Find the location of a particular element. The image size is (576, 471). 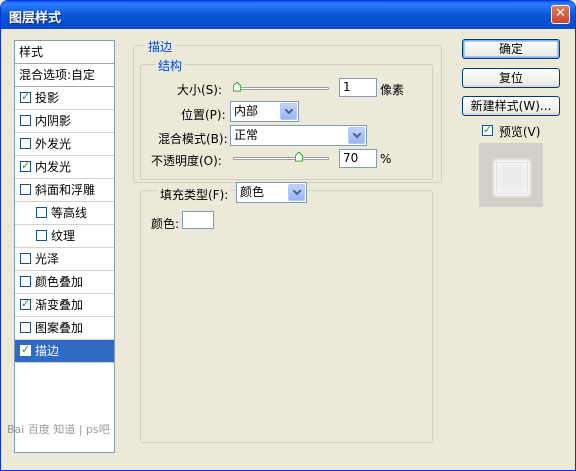

dialog-title: 图层样式 is located at coordinates (35, 18).